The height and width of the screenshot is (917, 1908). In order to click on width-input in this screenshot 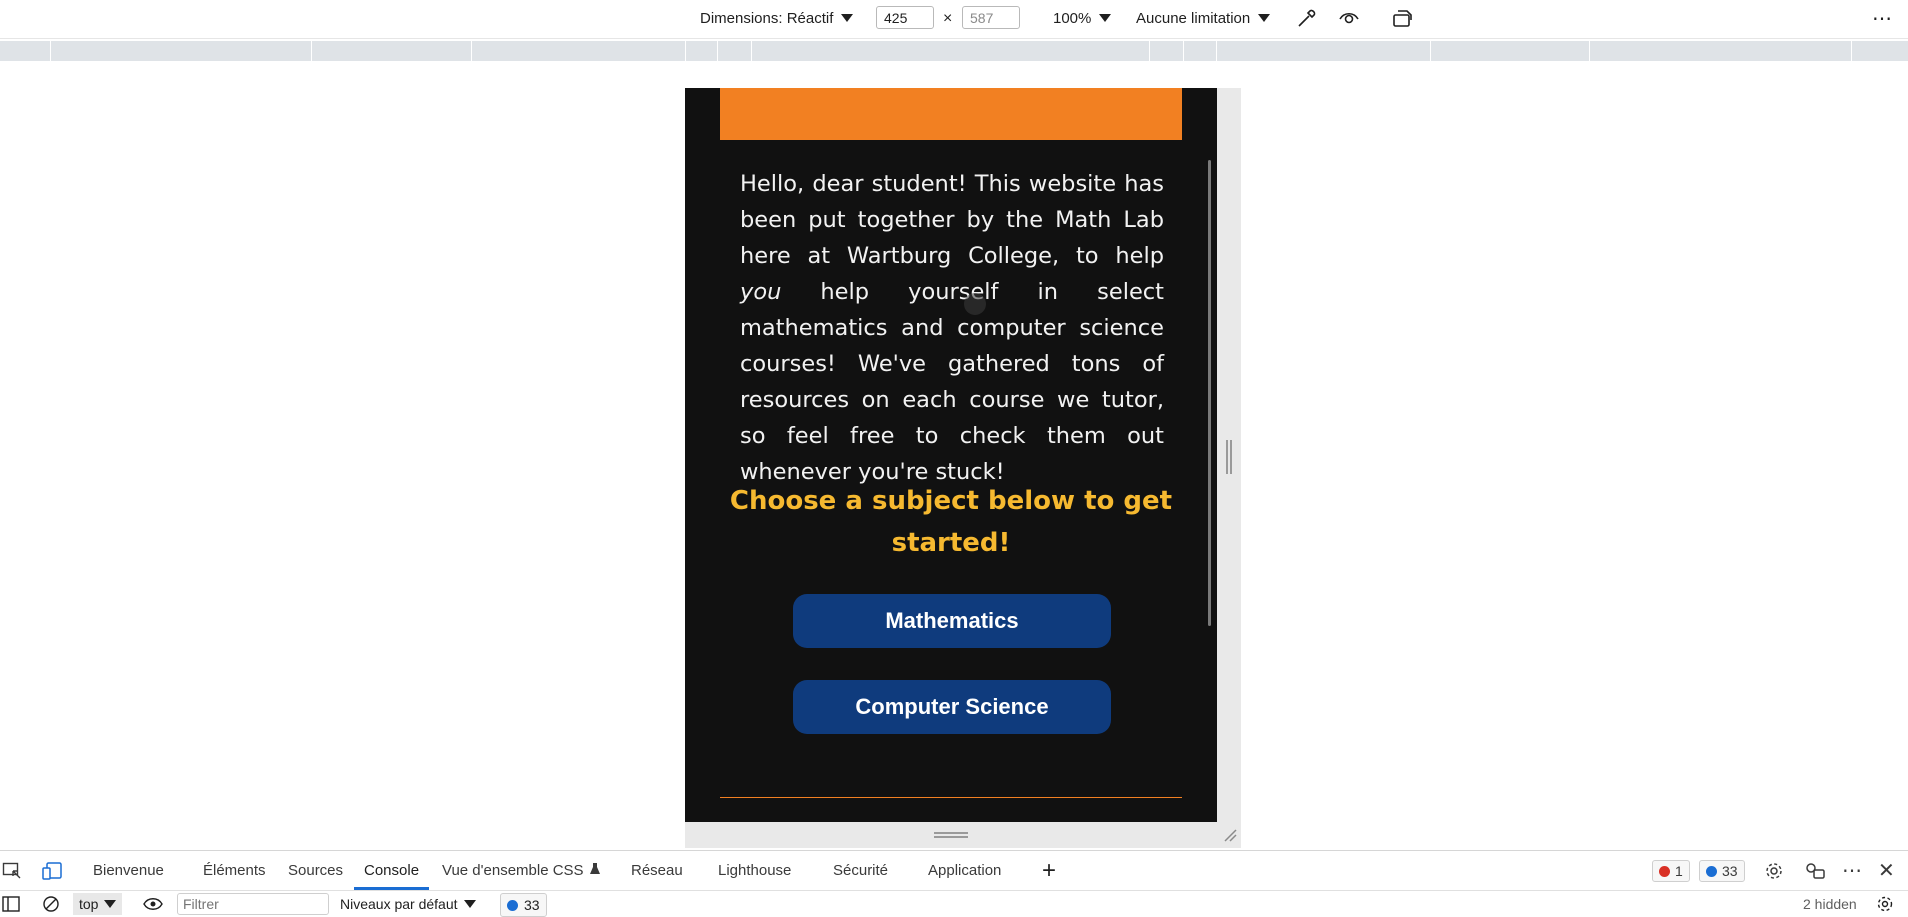, I will do `click(905, 17)`.